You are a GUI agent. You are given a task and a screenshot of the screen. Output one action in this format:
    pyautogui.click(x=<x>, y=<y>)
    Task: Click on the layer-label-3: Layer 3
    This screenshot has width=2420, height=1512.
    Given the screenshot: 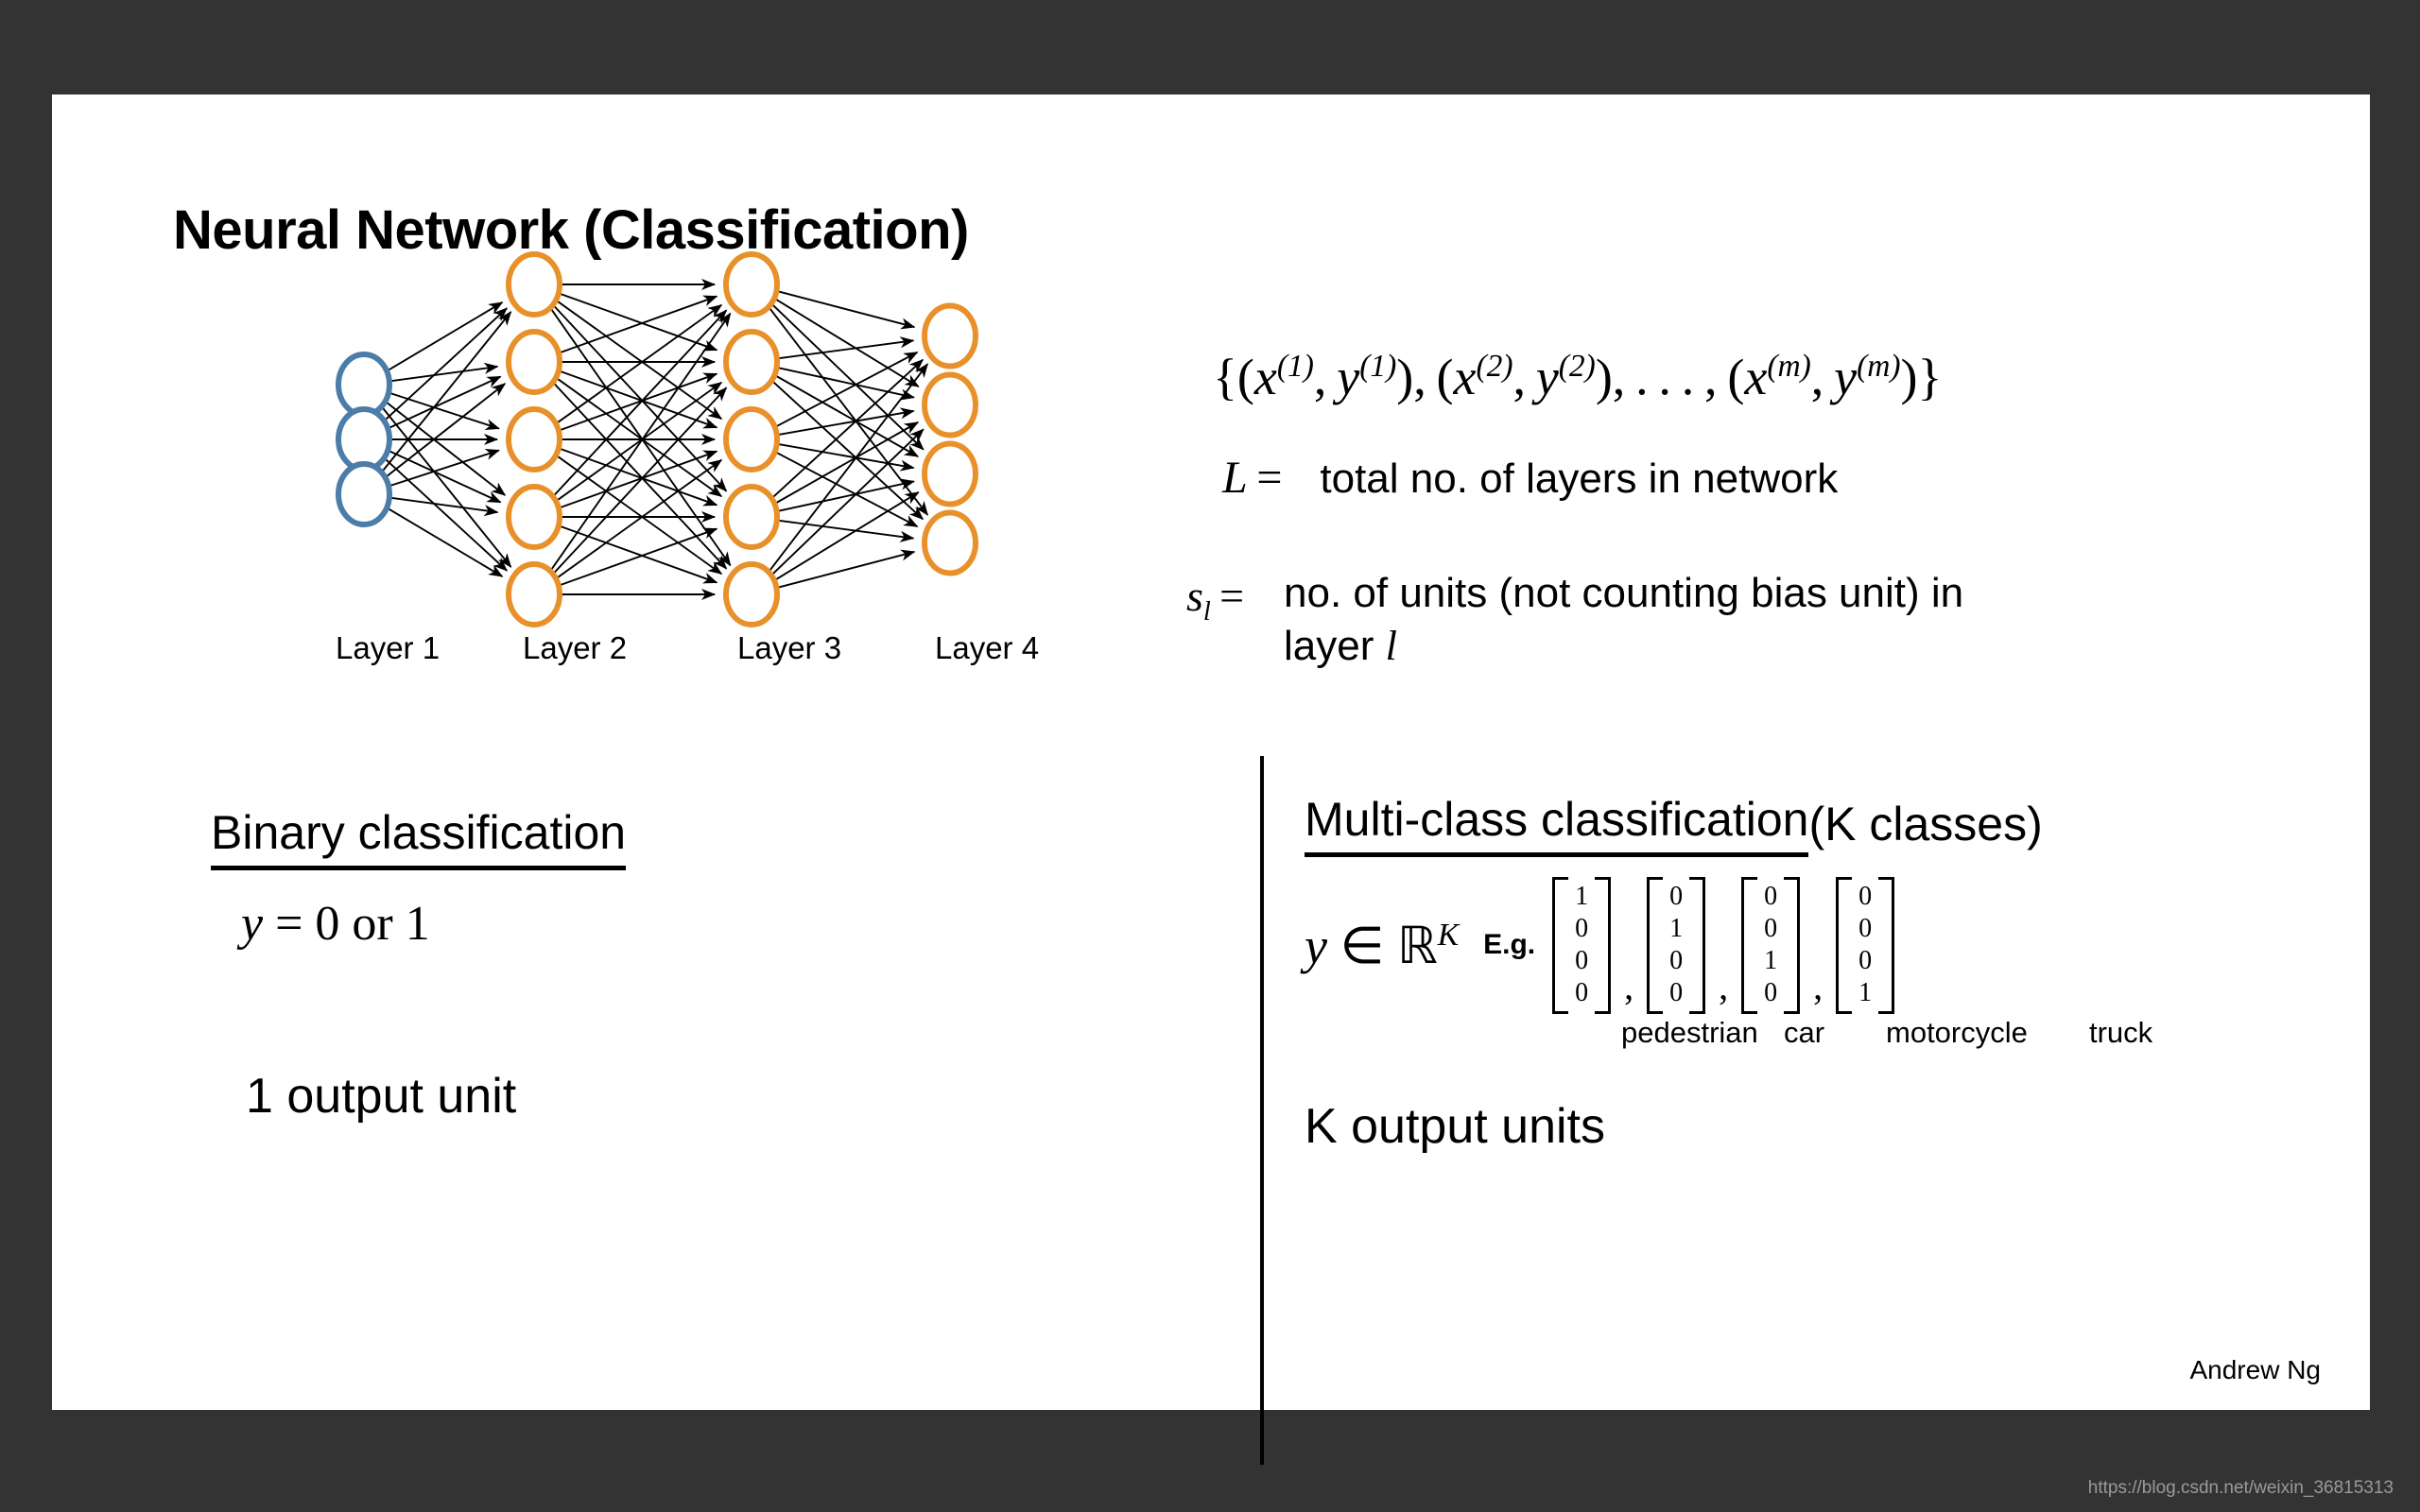 What is the action you would take?
    pyautogui.click(x=789, y=647)
    